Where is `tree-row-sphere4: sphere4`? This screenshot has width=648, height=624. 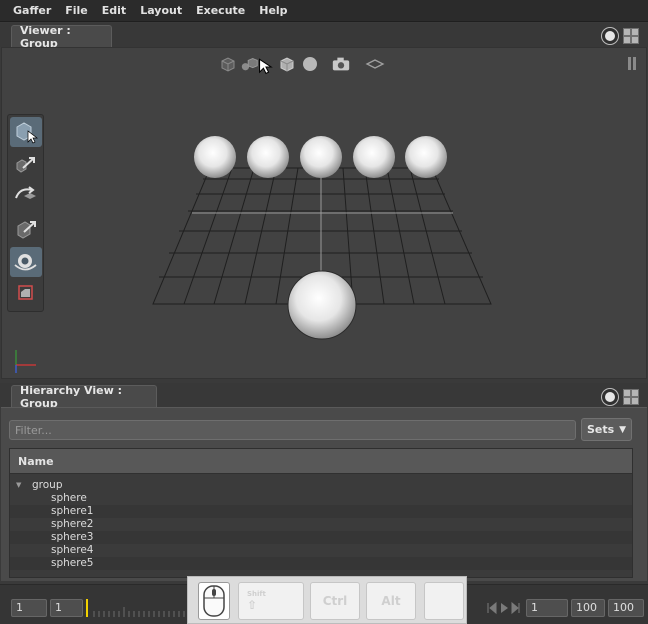
tree-row-sphere4: sphere4 is located at coordinates (321, 550).